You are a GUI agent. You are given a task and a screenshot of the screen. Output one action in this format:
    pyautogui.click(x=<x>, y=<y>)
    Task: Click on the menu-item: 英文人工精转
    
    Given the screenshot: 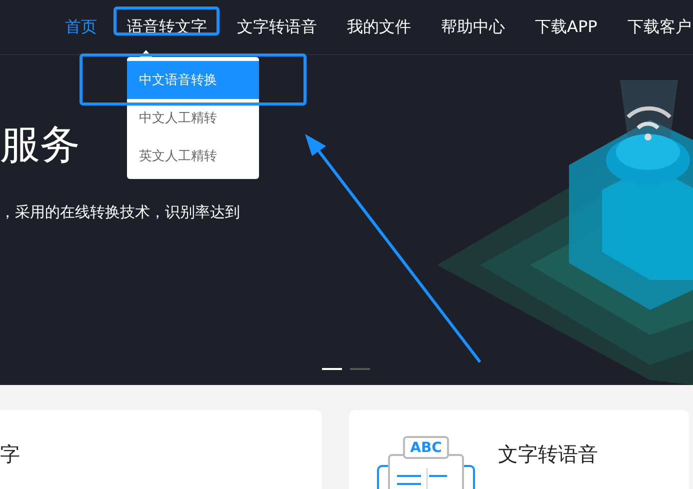 What is the action you would take?
    pyautogui.click(x=193, y=156)
    